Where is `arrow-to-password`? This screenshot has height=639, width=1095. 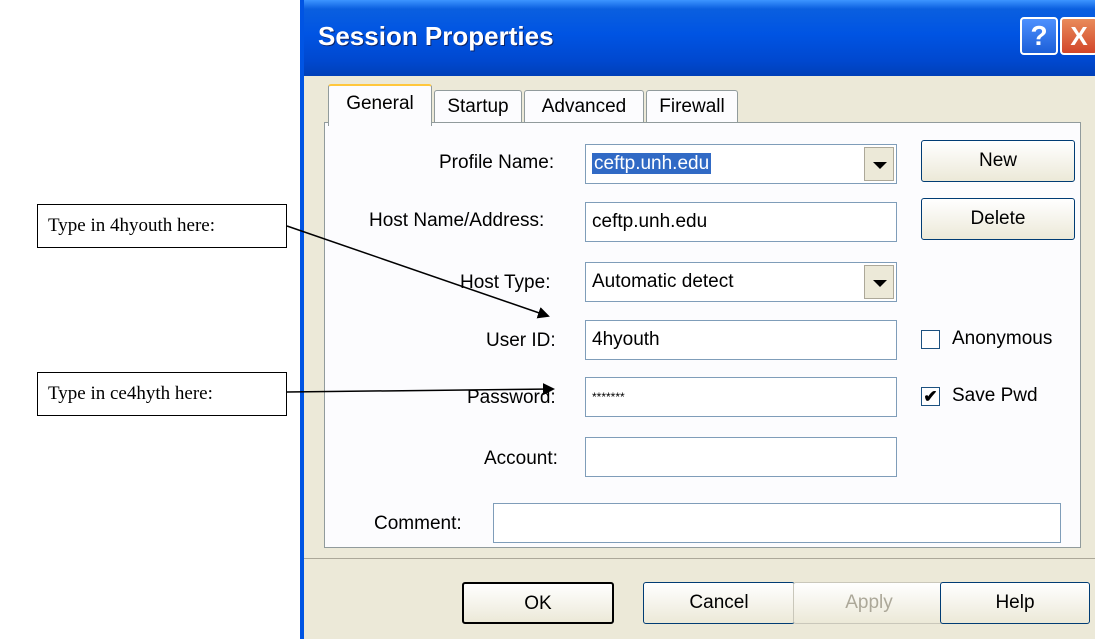
arrow-to-password is located at coordinates (420, 389).